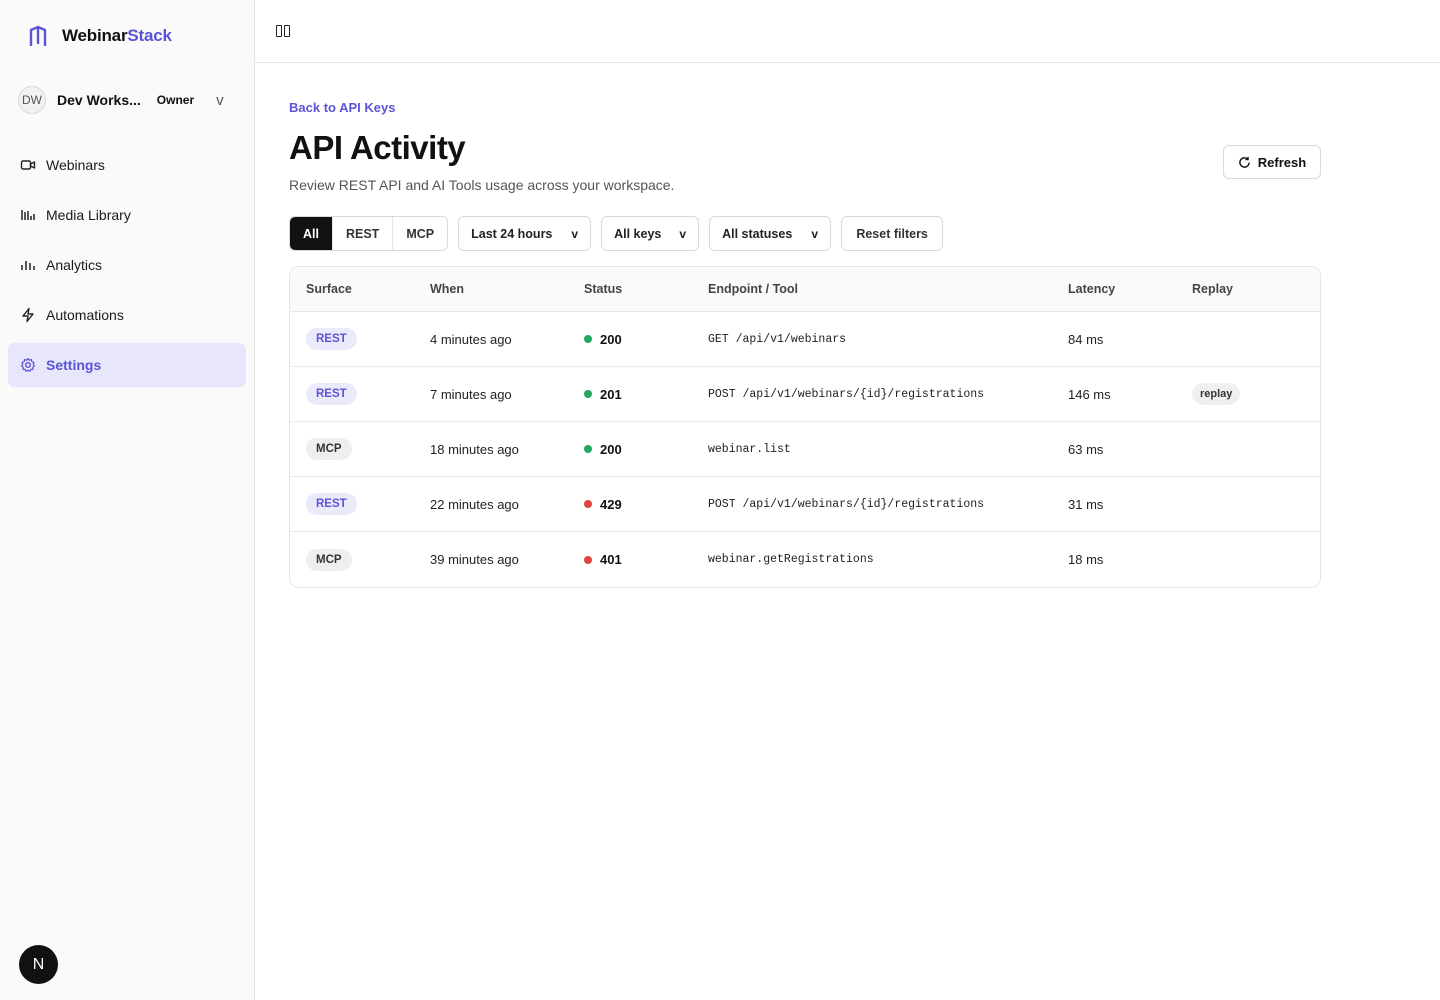 The image size is (1440, 1000). I want to click on bar-chart-icon, so click(28, 265).